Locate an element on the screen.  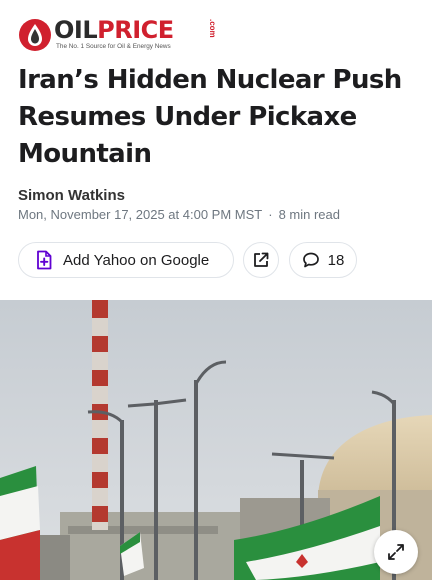
author-name: Simon Watkins is located at coordinates (71, 195).